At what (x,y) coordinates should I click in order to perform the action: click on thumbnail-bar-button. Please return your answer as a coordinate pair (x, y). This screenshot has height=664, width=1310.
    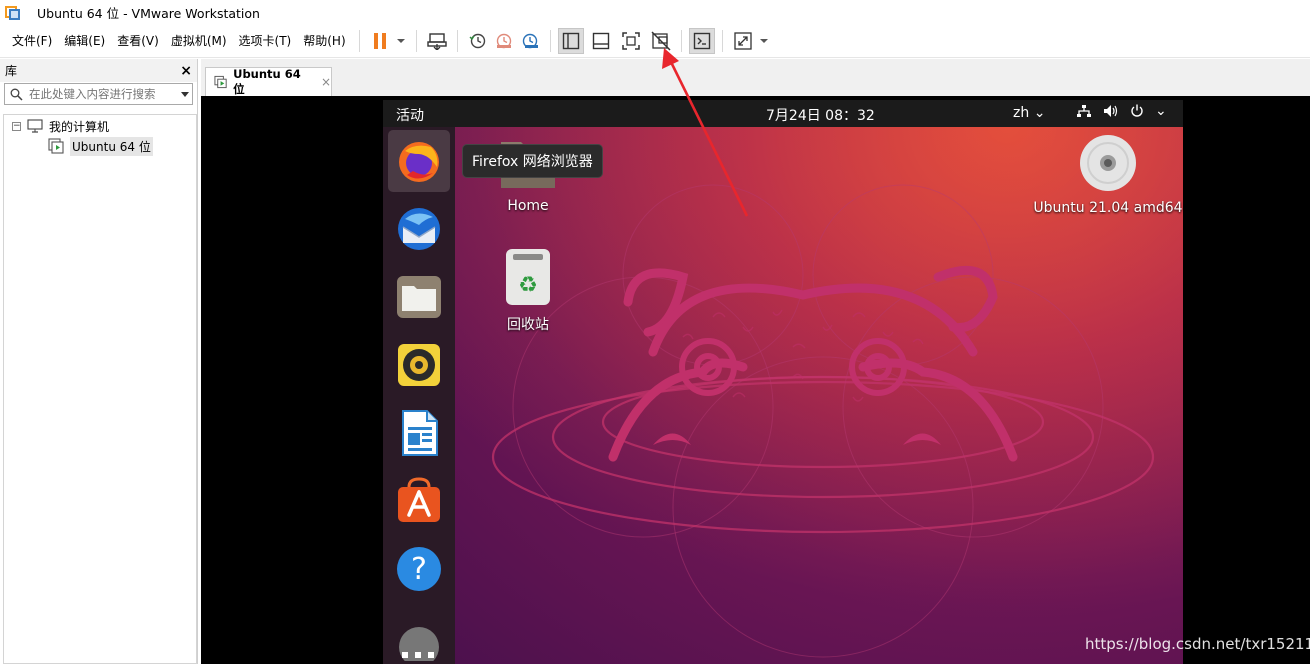
    Looking at the image, I should click on (601, 41).